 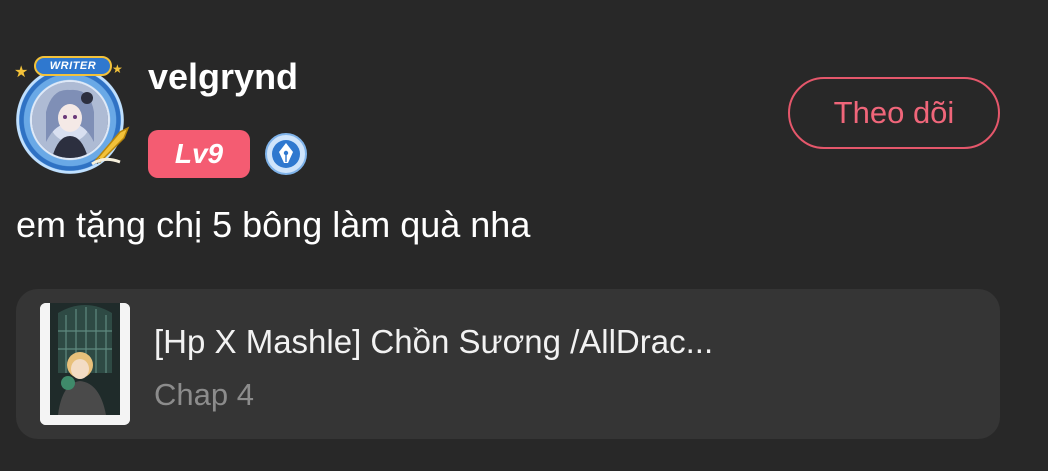 I want to click on story-cover-image, so click(x=85, y=364).